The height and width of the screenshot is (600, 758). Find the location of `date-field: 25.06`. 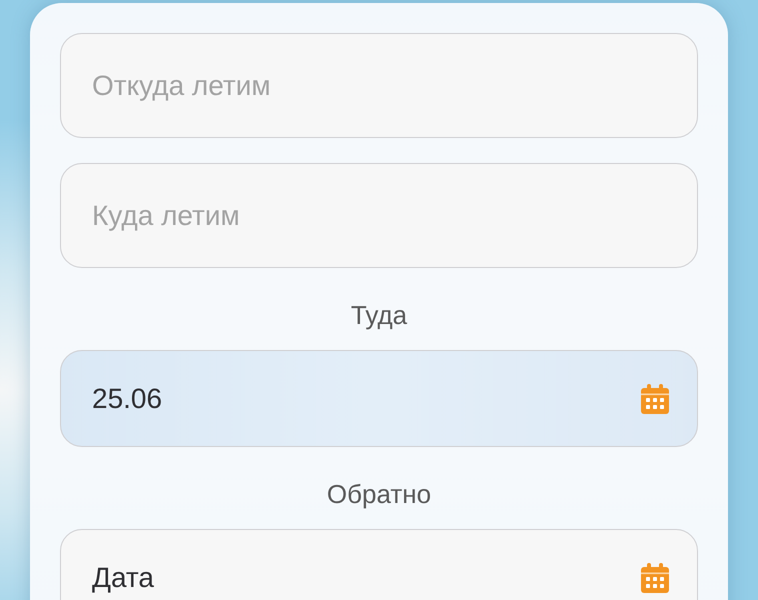

date-field: 25.06 is located at coordinates (379, 398).